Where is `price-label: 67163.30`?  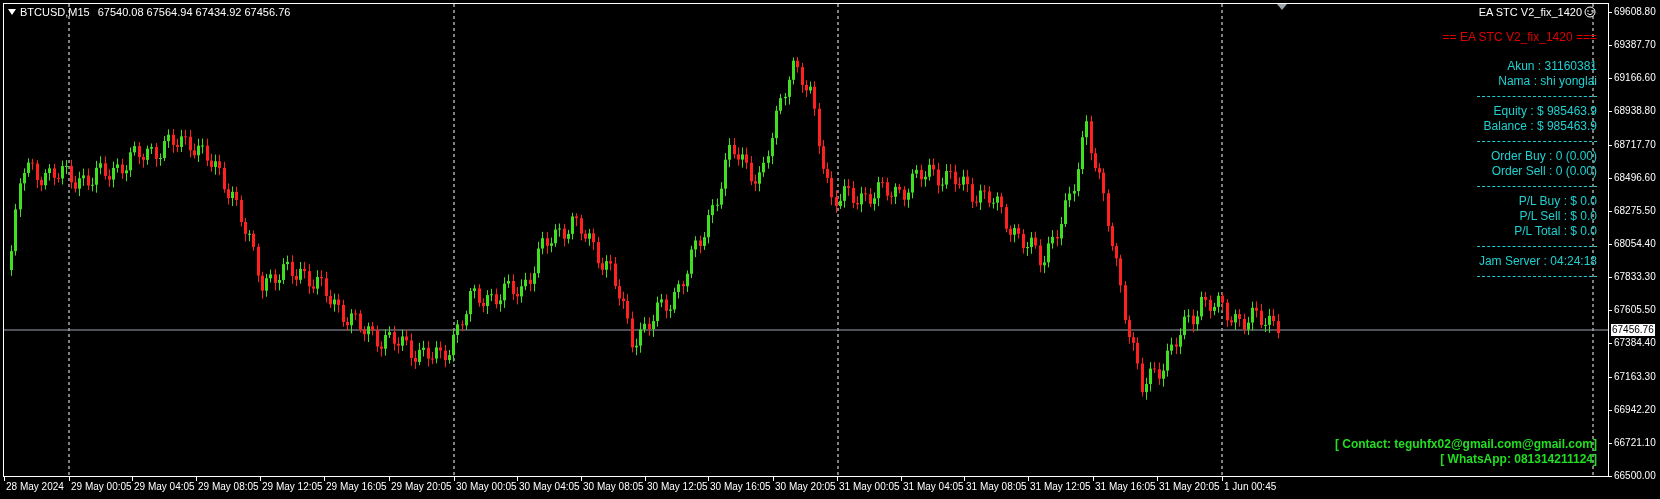 price-label: 67163.30 is located at coordinates (1635, 376).